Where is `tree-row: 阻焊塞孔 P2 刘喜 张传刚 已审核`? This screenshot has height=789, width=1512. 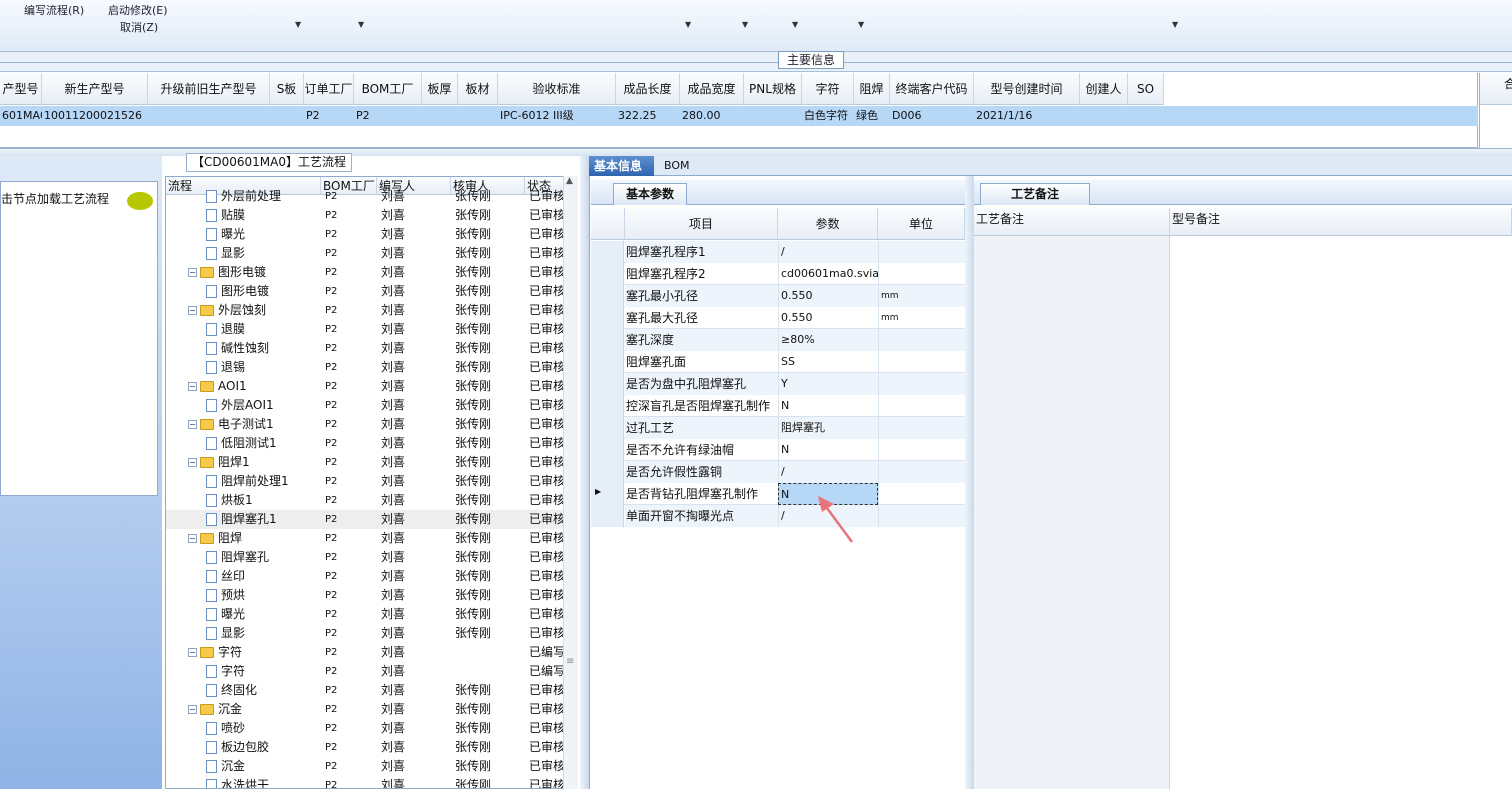
tree-row: 阻焊塞孔 P2 刘喜 张传刚 已审核 is located at coordinates (366, 557).